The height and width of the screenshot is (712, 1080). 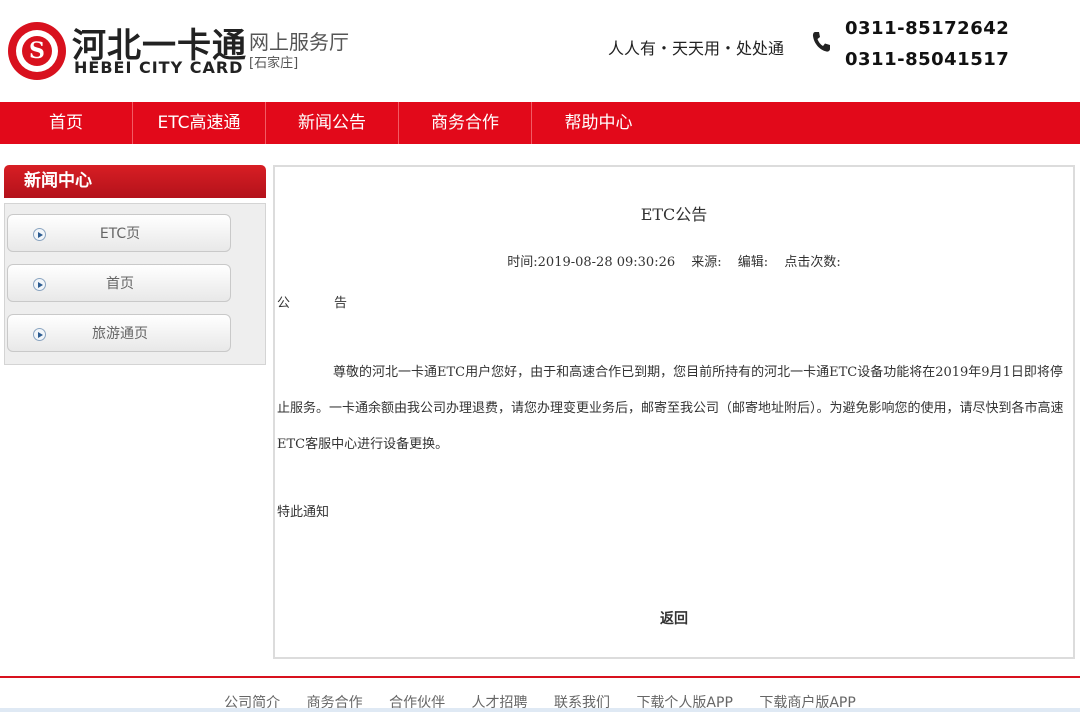 What do you see at coordinates (598, 123) in the screenshot?
I see `nav-item-help: 帮助中心` at bounding box center [598, 123].